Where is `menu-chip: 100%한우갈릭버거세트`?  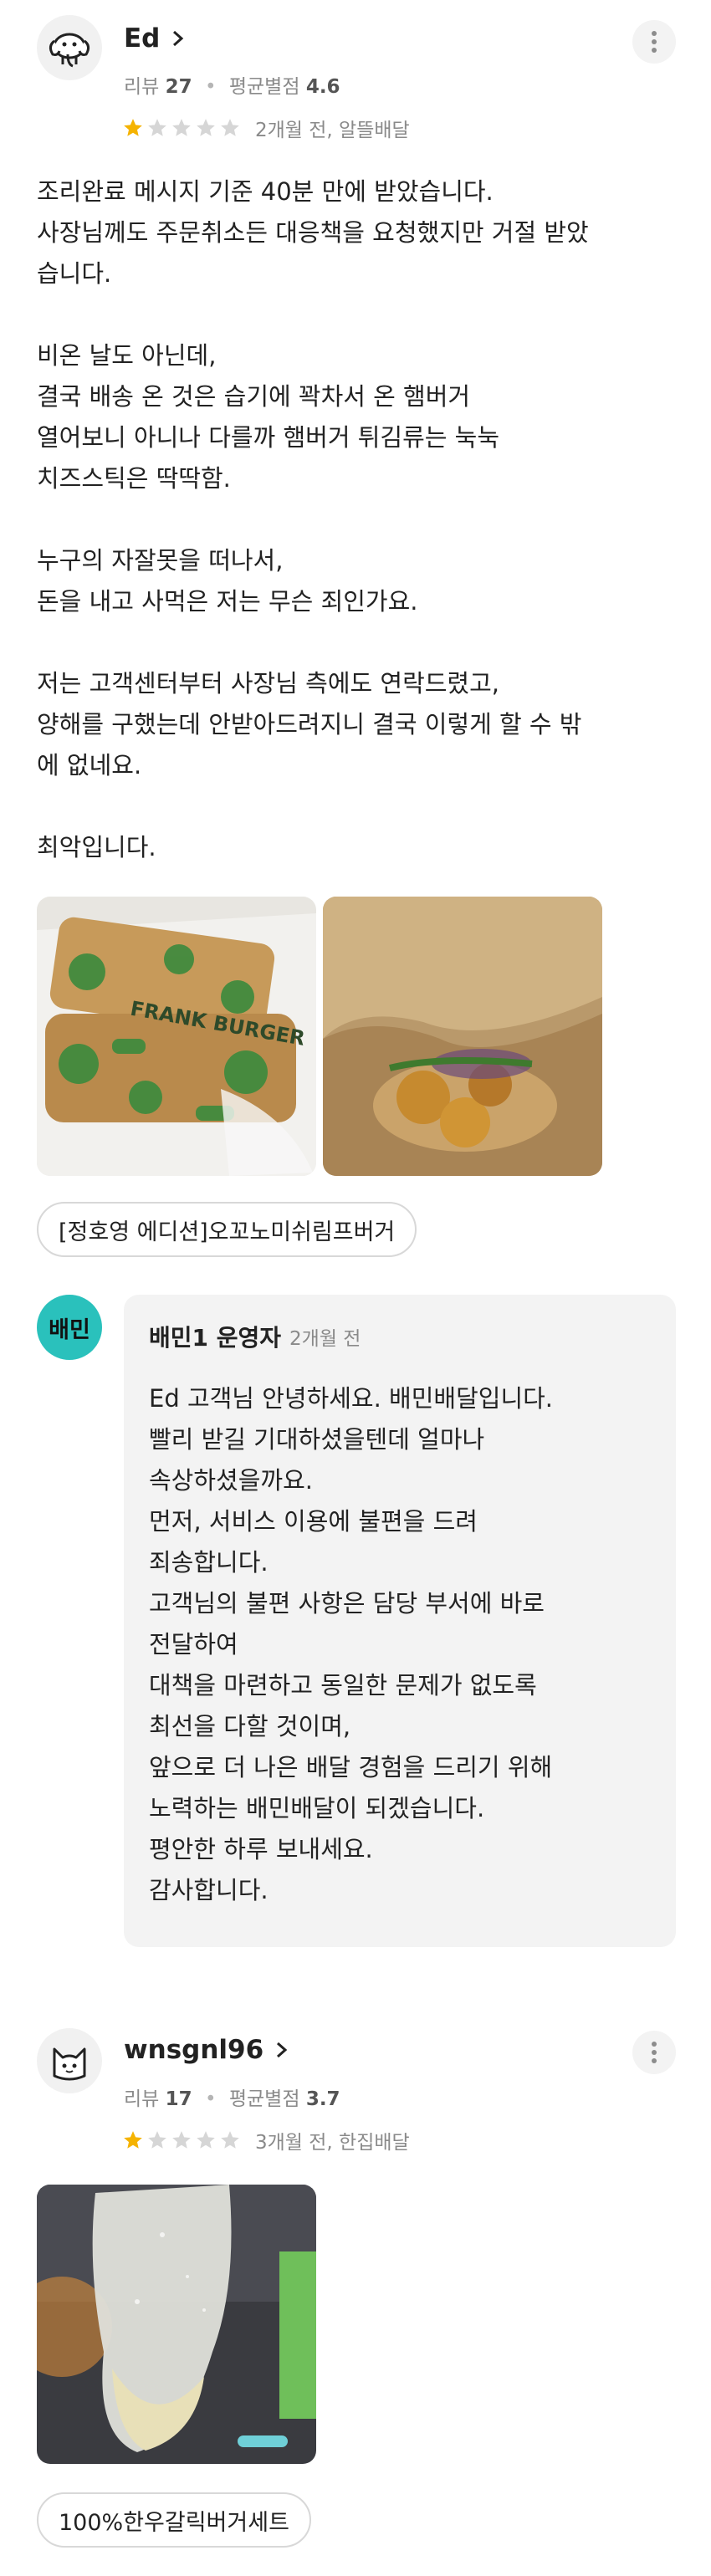 menu-chip: 100%한우갈릭버거세트 is located at coordinates (174, 2520).